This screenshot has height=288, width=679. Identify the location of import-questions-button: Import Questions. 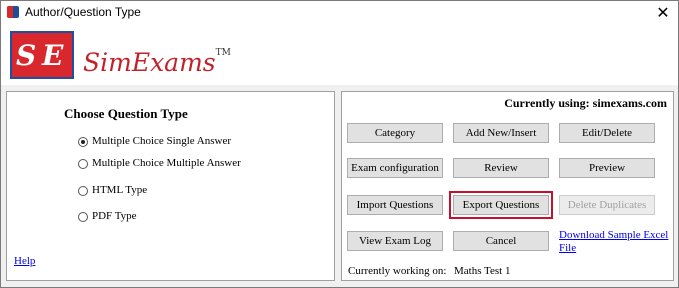
(395, 205).